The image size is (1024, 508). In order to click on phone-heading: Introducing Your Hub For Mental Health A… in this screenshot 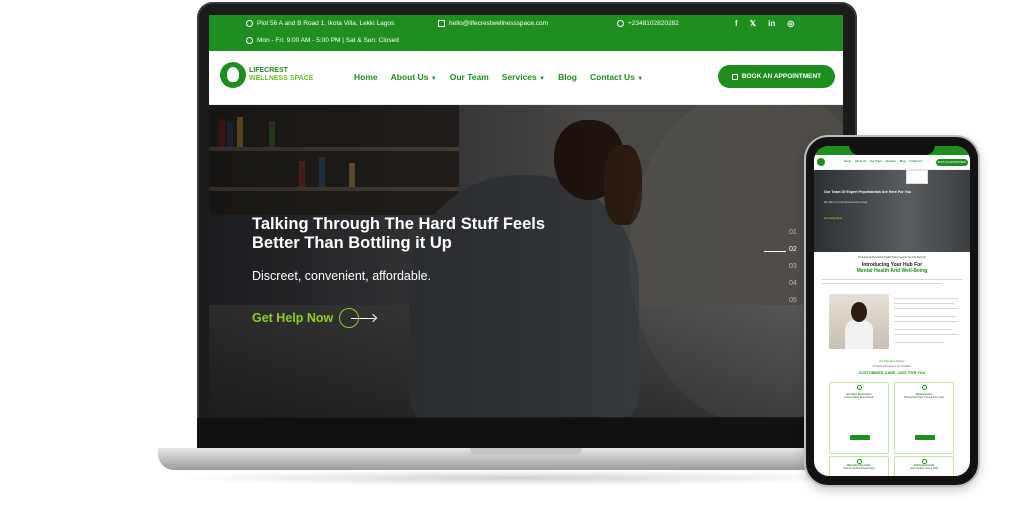, I will do `click(892, 268)`.